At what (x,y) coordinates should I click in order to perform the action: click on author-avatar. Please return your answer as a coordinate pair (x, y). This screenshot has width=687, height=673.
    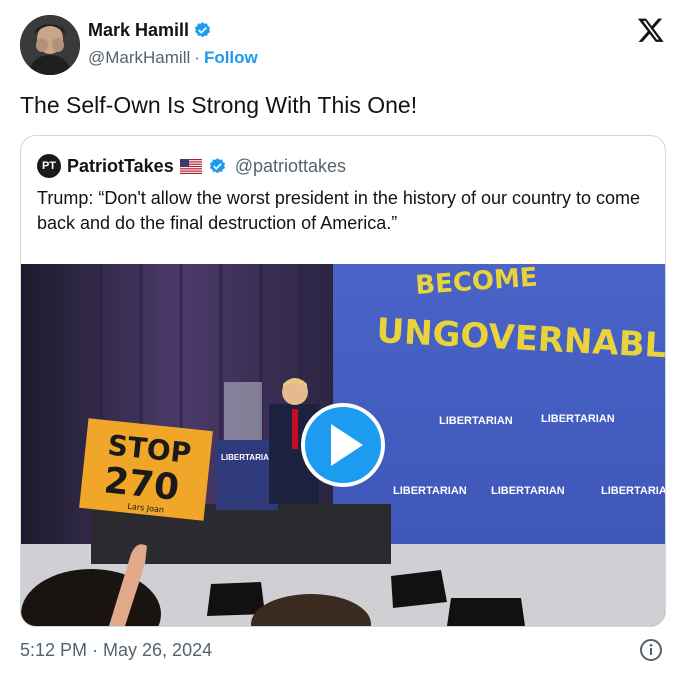
    Looking at the image, I should click on (50, 45).